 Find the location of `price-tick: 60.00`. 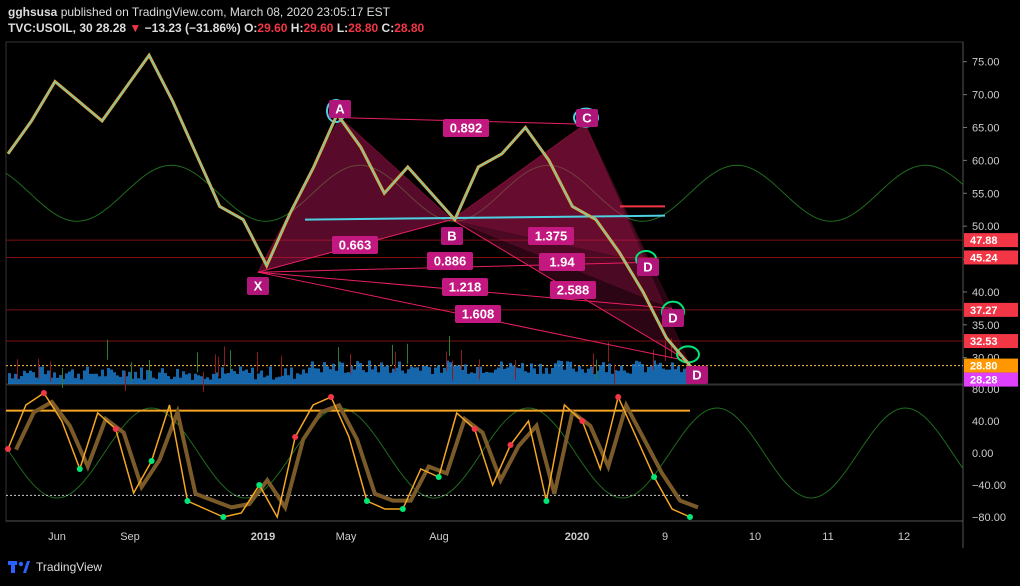

price-tick: 60.00 is located at coordinates (986, 161).